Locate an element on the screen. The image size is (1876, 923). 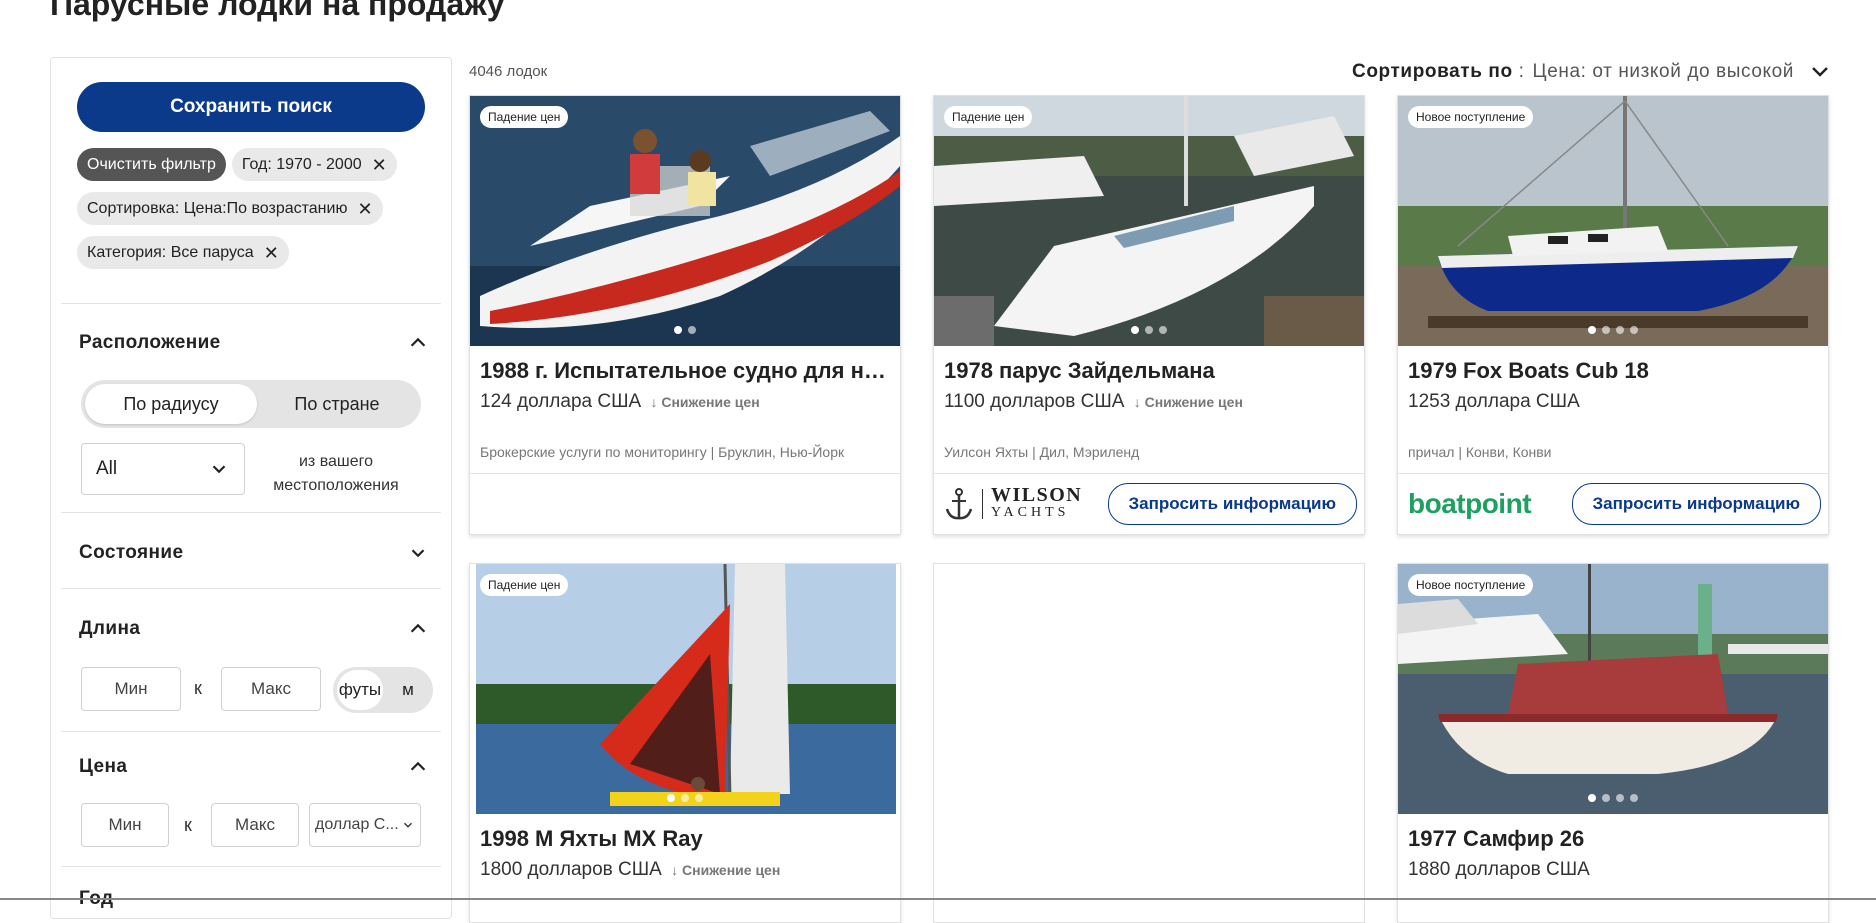
boat-photo-sailboat-dock is located at coordinates (1149, 221).